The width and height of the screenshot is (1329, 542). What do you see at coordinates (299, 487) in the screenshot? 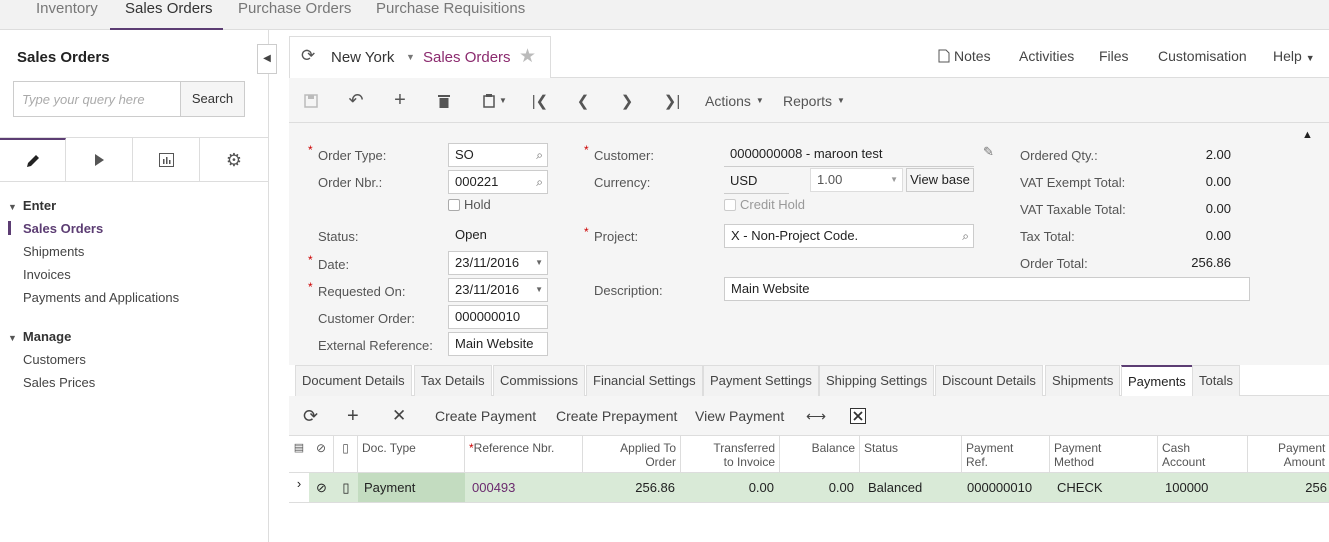
I see `row-expand-icon: ›` at bounding box center [299, 487].